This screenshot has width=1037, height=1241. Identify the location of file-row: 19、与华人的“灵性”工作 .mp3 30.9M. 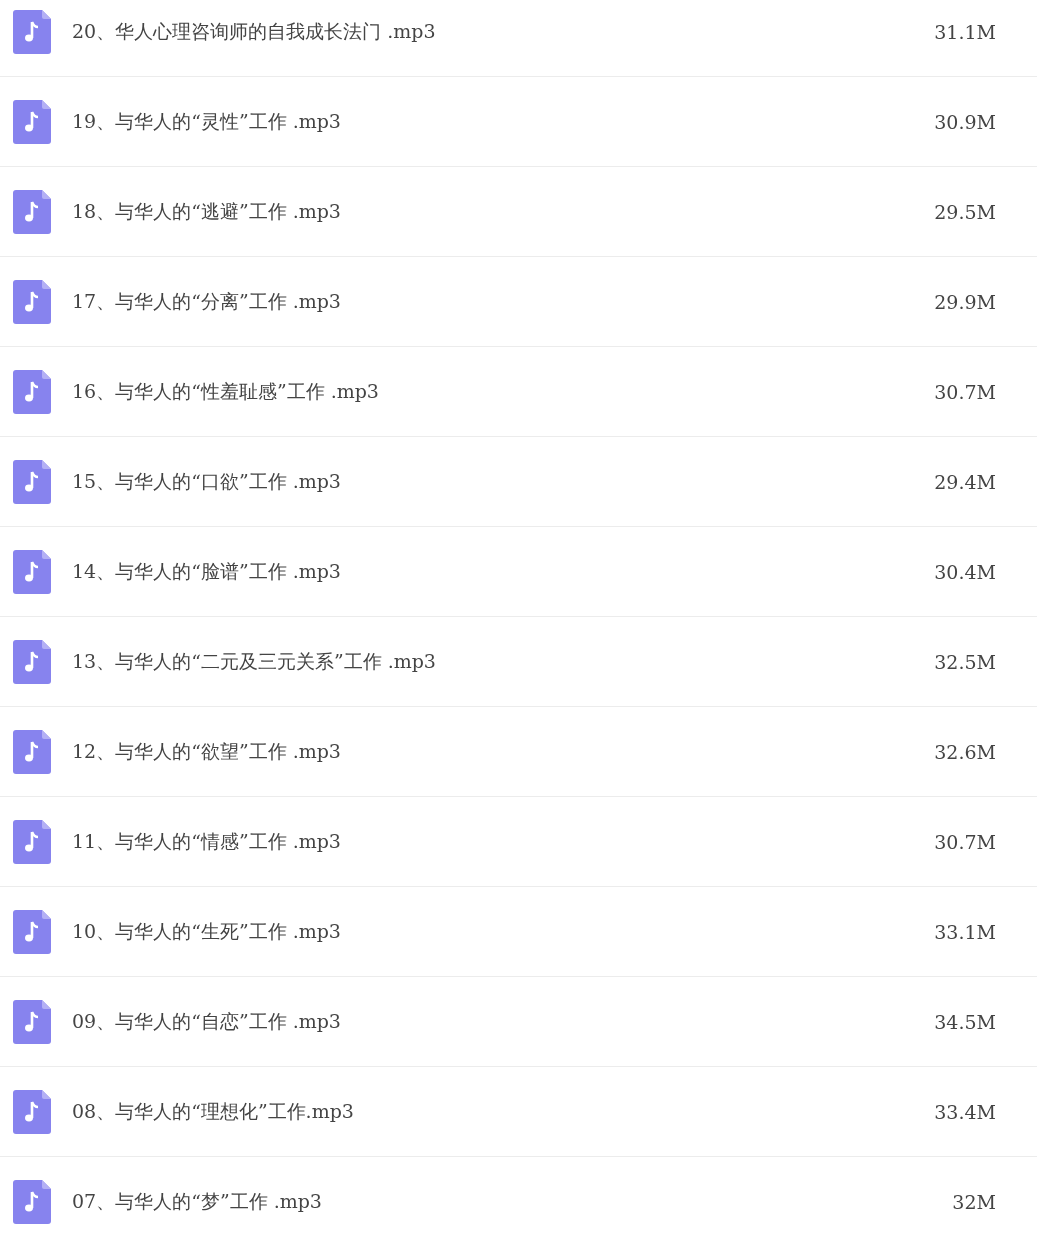
(518, 122).